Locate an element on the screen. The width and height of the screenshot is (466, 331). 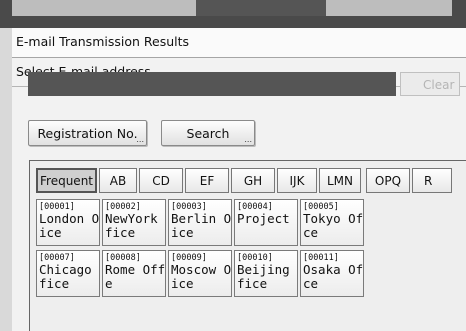
destination-name: Beijing Of fice is located at coordinates (263, 276).